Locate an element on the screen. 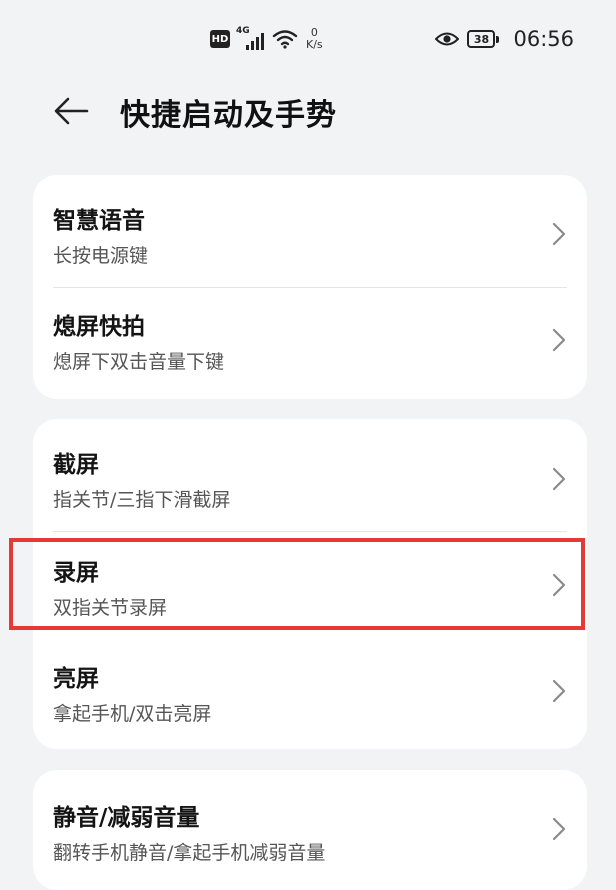  setting-item-title: 录屏 is located at coordinates (76, 573).